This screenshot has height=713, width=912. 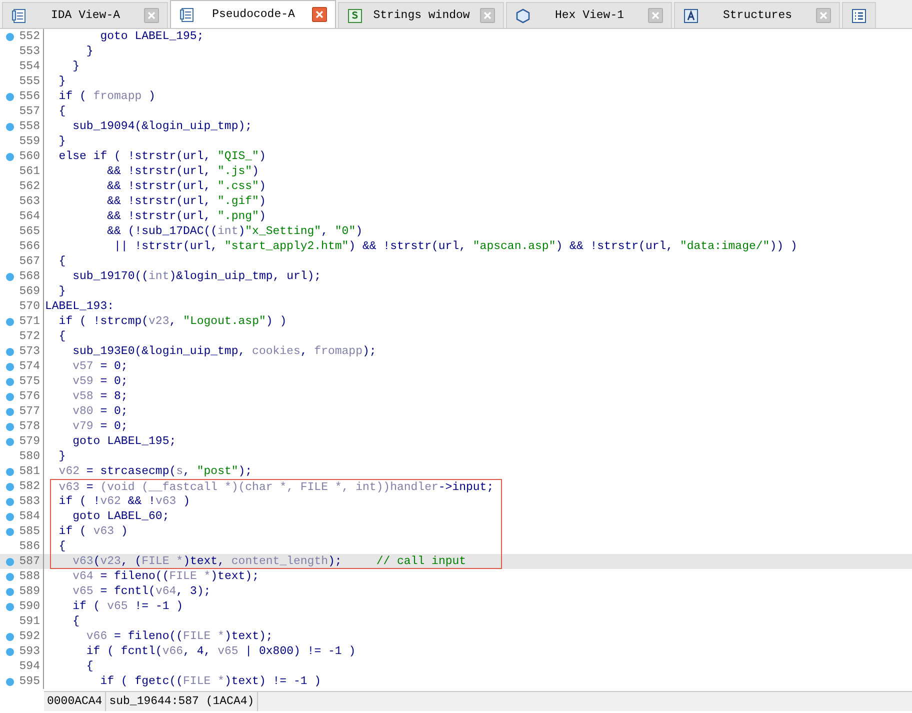 What do you see at coordinates (100, 426) in the screenshot?
I see `code-line: v79 = 0;` at bounding box center [100, 426].